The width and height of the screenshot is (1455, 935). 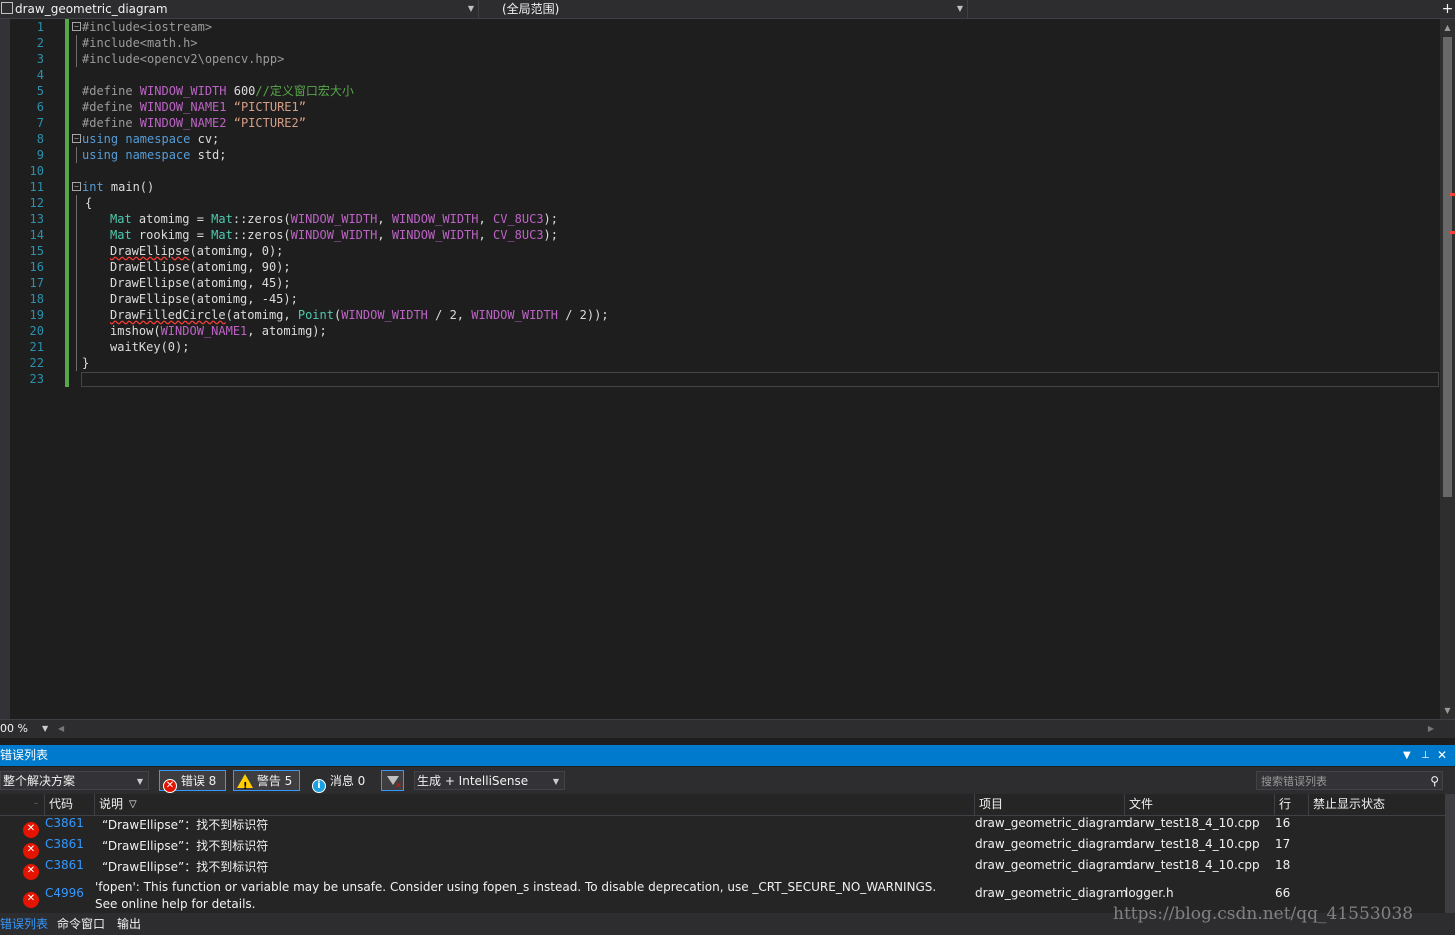 What do you see at coordinates (111, 804) in the screenshot?
I see `column-description: 说明` at bounding box center [111, 804].